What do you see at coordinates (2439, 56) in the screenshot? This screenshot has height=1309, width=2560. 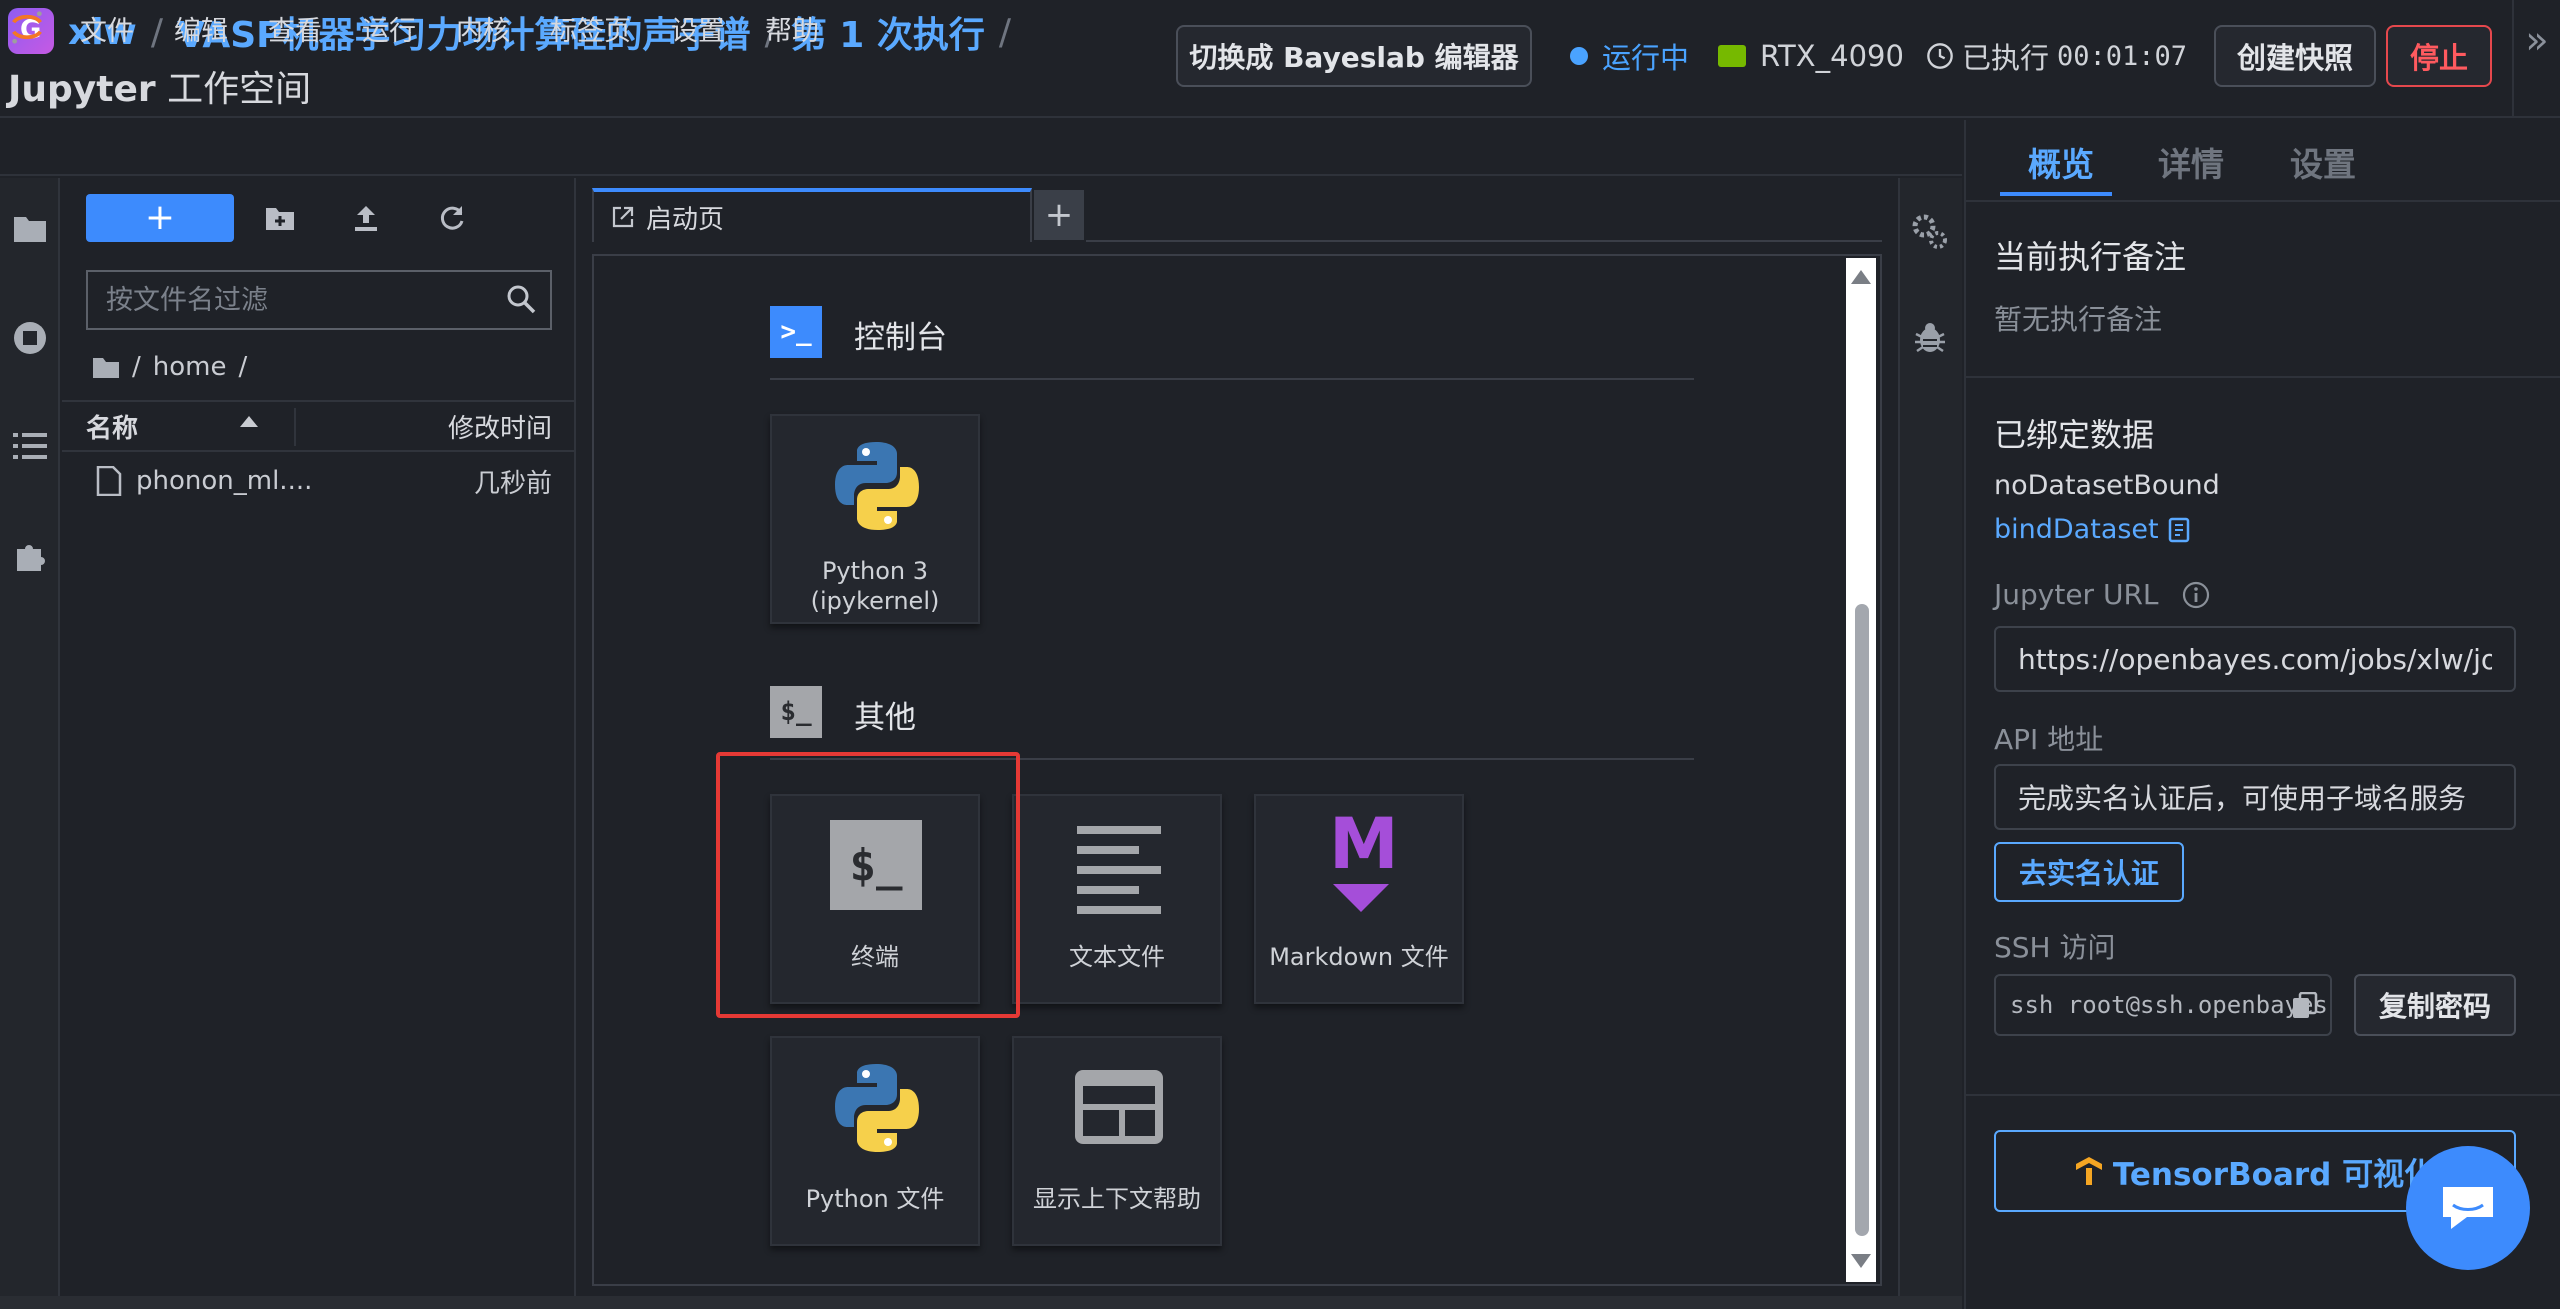 I see `stop-button: 停止` at bounding box center [2439, 56].